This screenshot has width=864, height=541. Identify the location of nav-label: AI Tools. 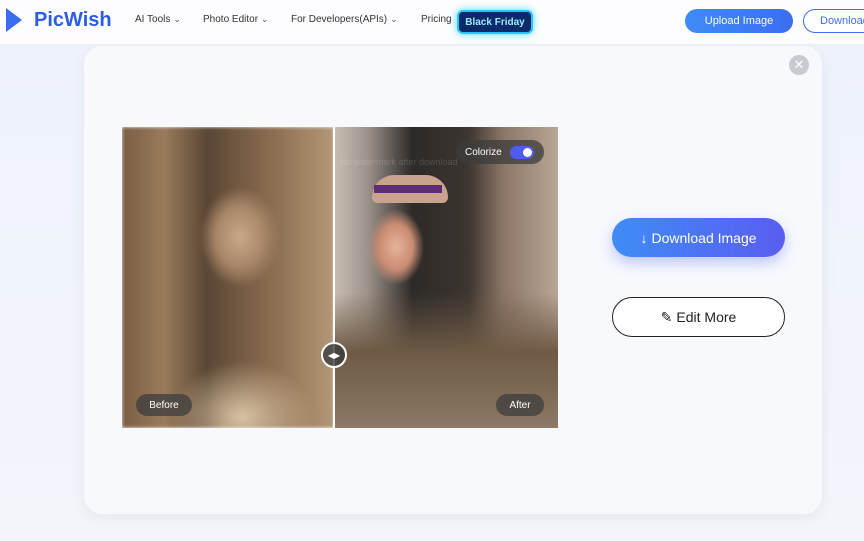
(153, 19).